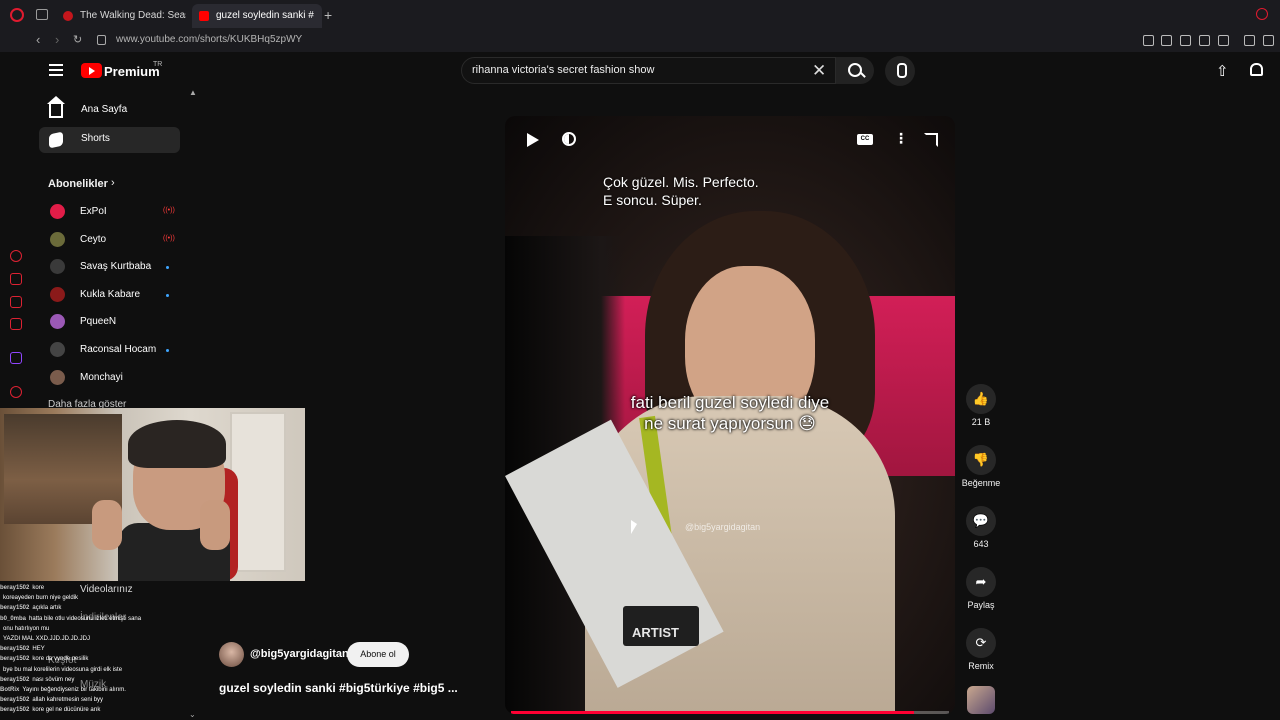  What do you see at coordinates (109, 140) in the screenshot?
I see `sidebar-item-shorts: Shorts` at bounding box center [109, 140].